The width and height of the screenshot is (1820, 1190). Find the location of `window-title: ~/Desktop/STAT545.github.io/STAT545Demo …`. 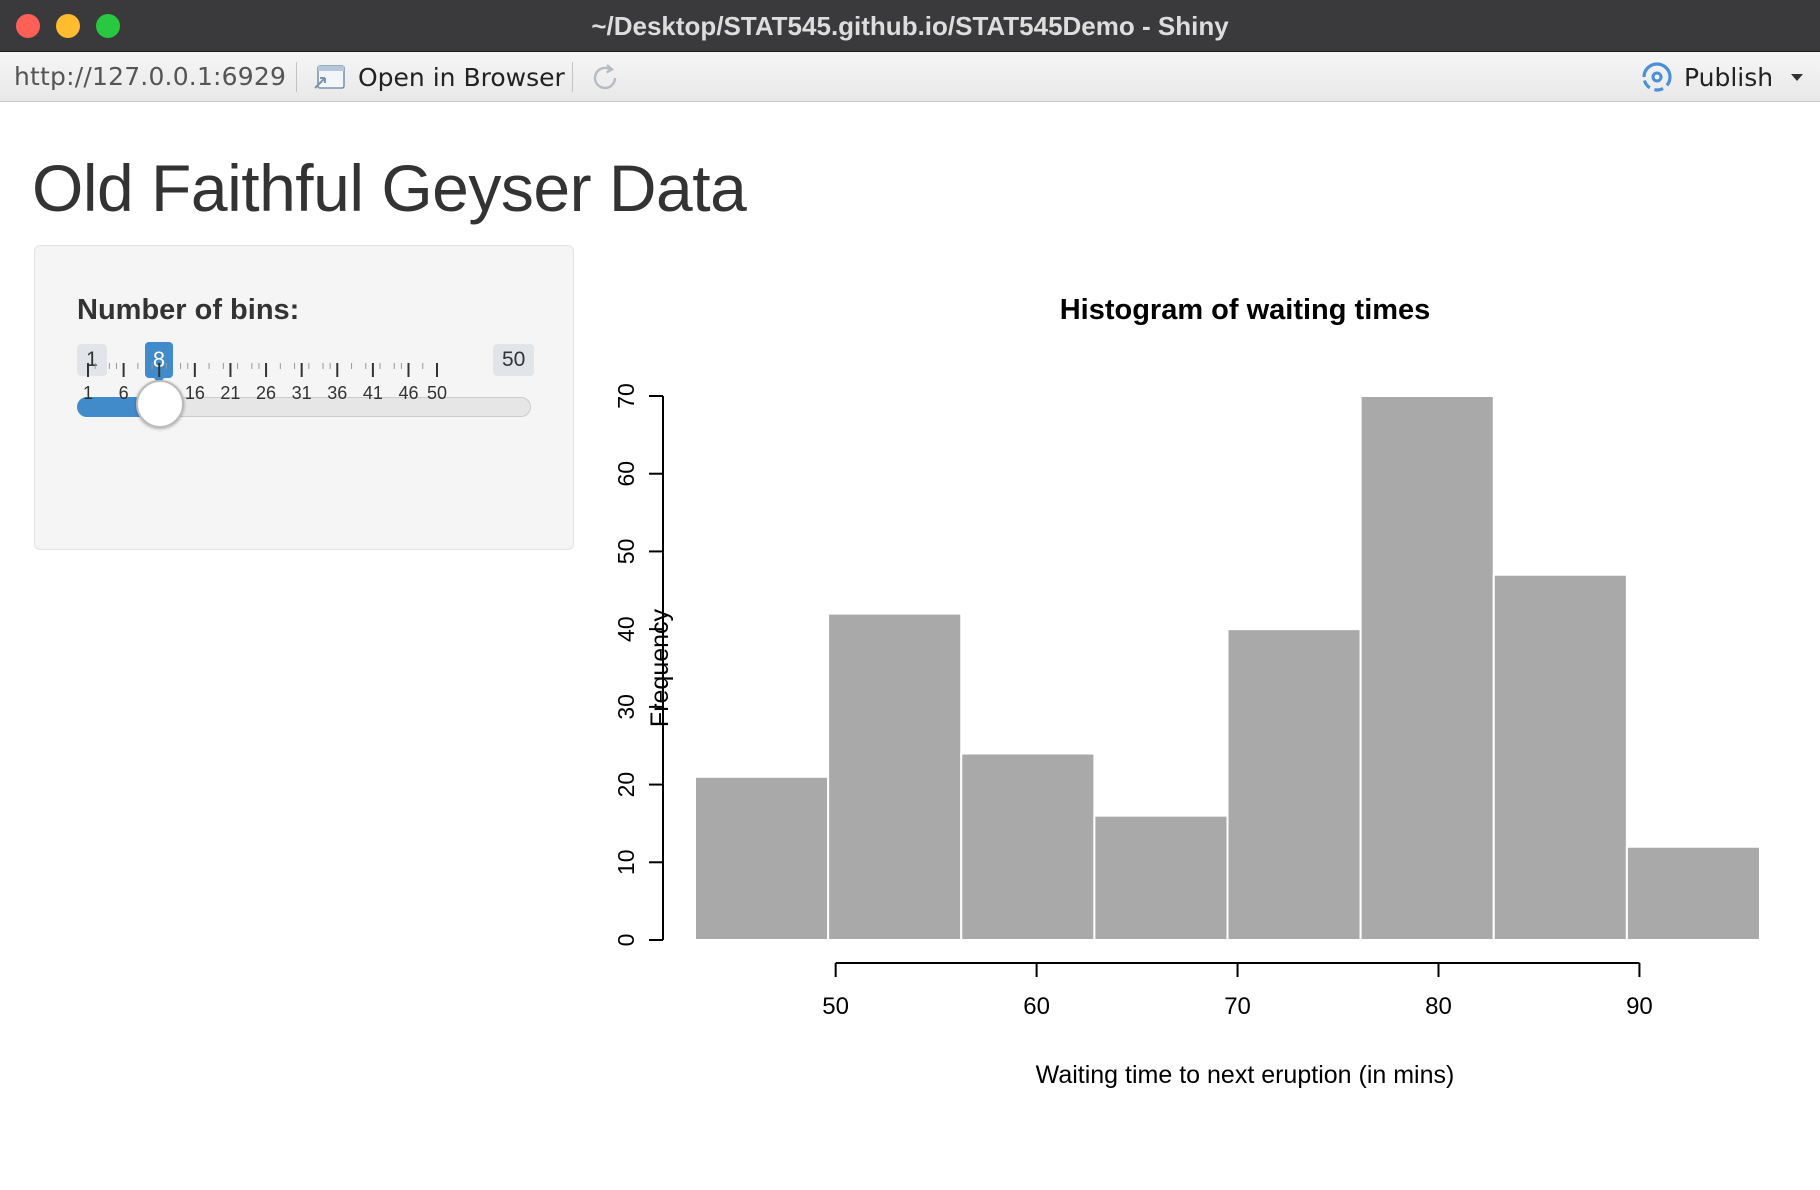

window-title: ~/Desktop/STAT545.github.io/STAT545Demo … is located at coordinates (910, 26).